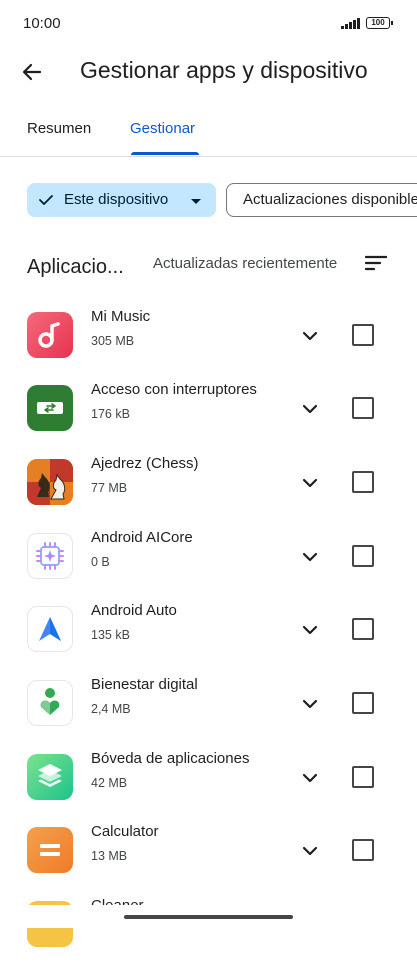 The height and width of the screenshot is (973, 417). I want to click on battery-icon: 100, so click(379, 23).